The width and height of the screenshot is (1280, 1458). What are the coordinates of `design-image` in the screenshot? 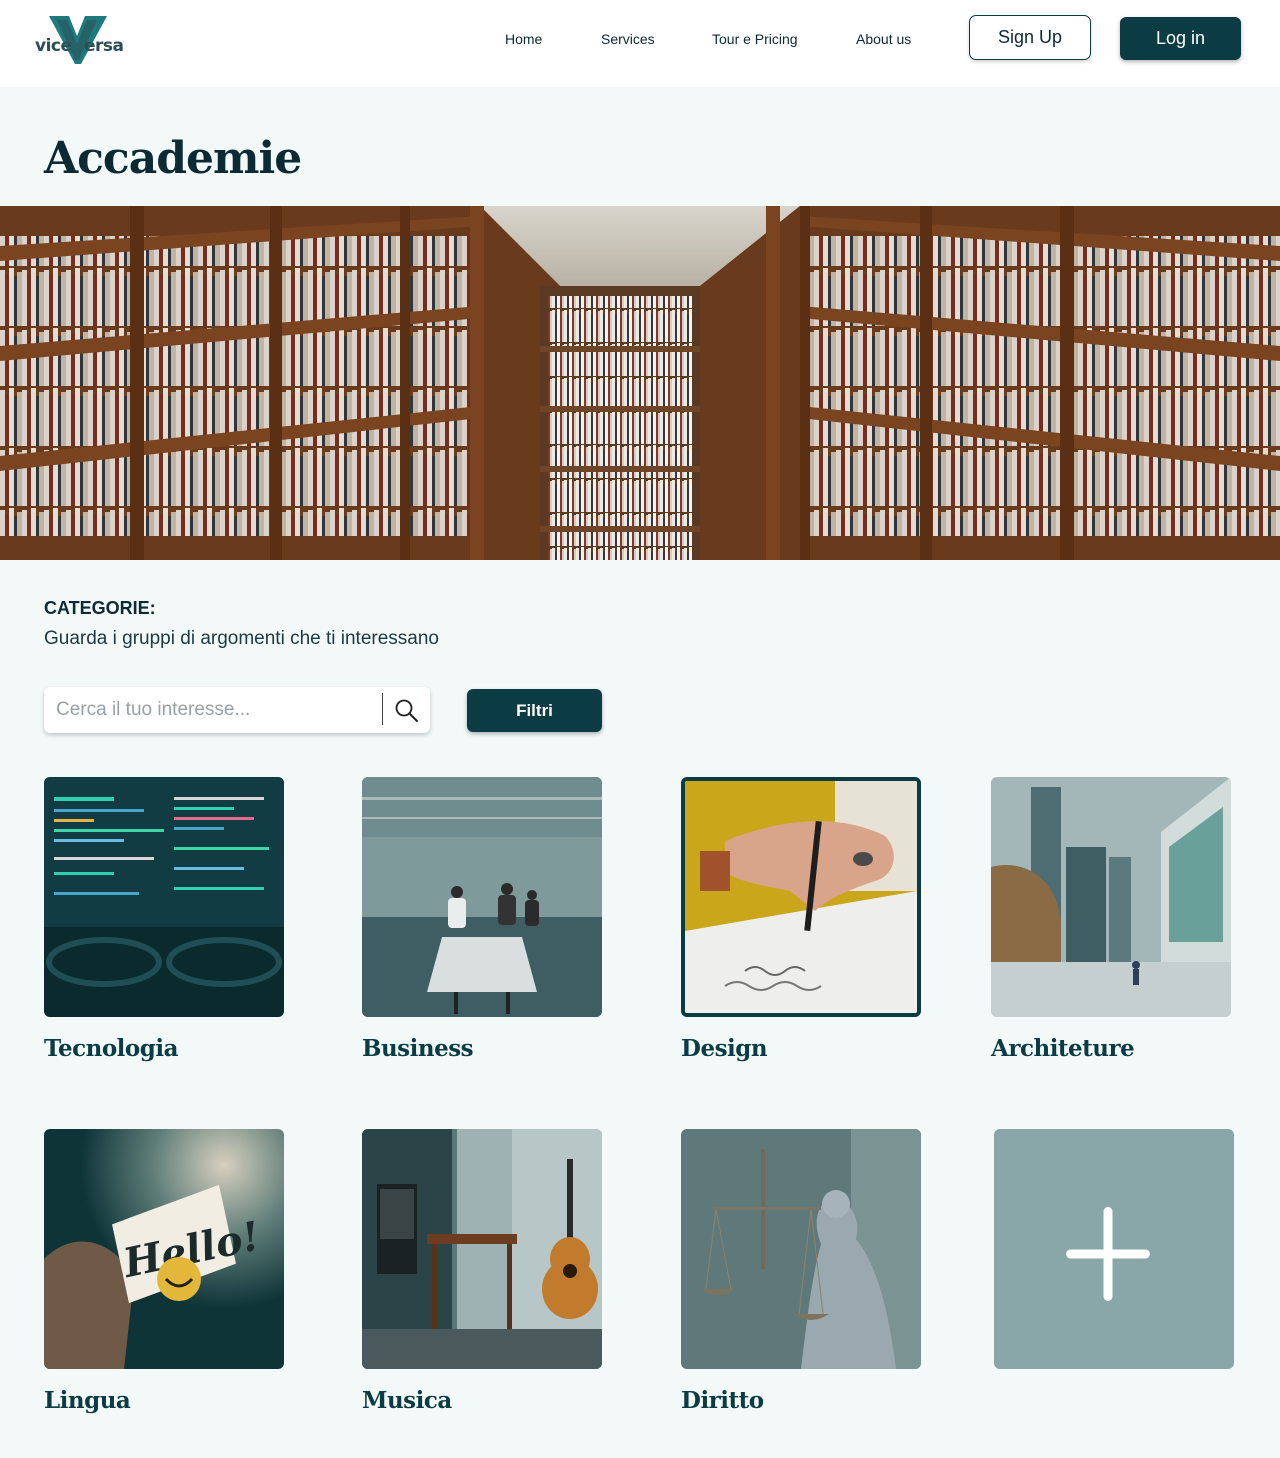 It's located at (801, 897).